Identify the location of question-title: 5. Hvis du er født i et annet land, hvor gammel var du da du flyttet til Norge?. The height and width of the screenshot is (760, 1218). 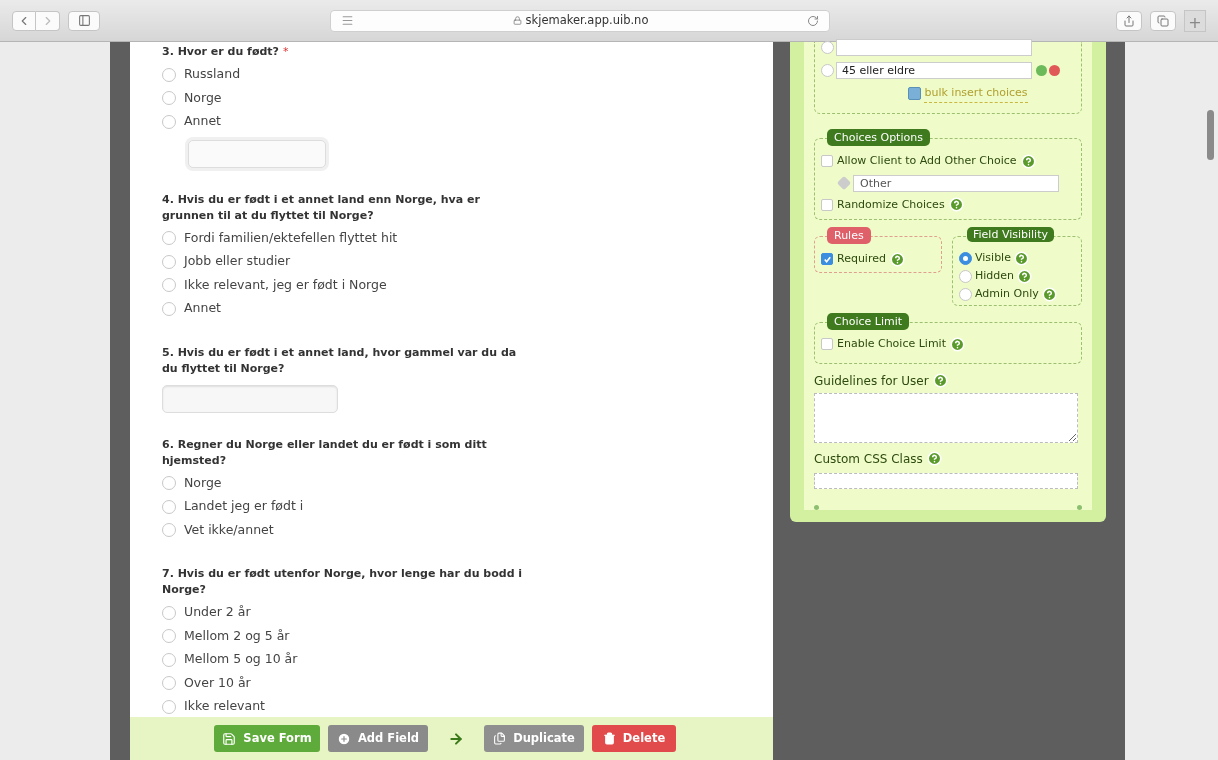
(340, 360).